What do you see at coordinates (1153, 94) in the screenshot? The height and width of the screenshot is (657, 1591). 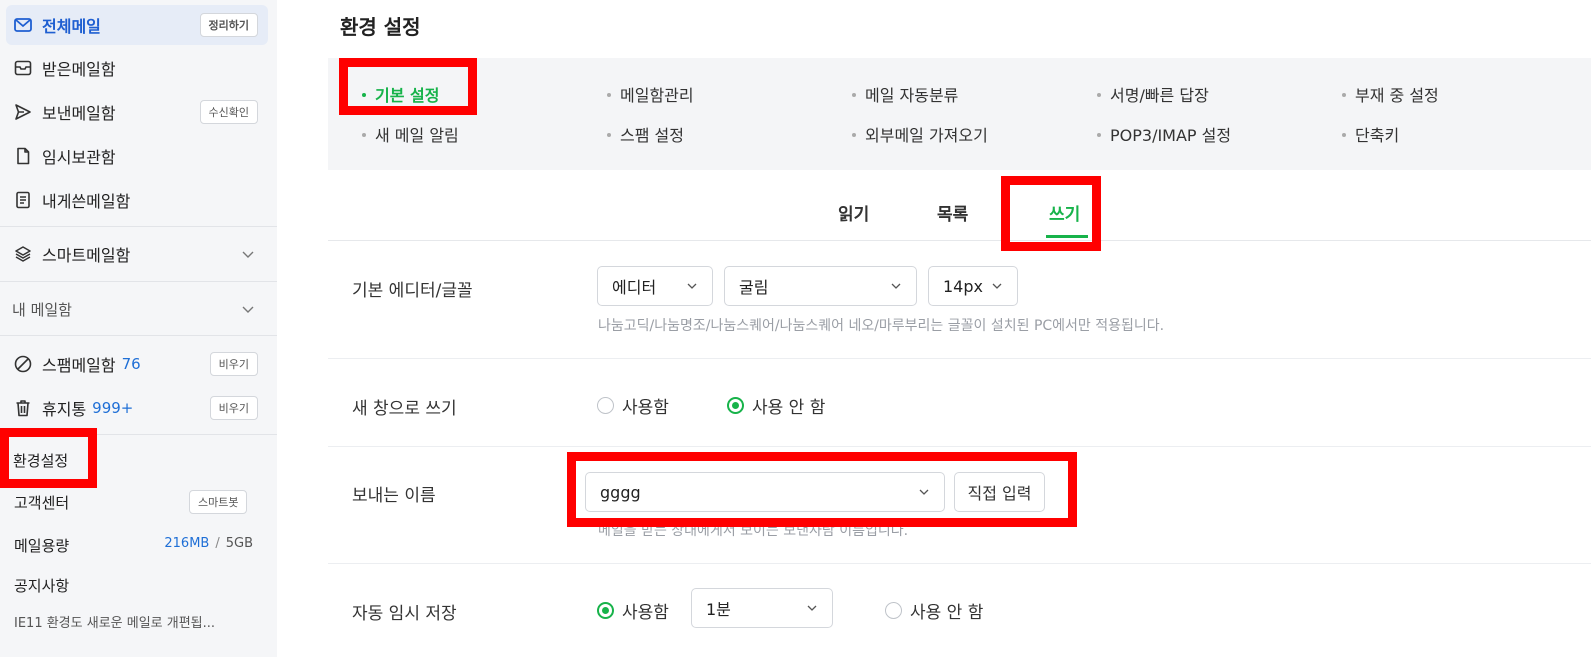 I see `menu-signature: 서명/빠른 답장` at bounding box center [1153, 94].